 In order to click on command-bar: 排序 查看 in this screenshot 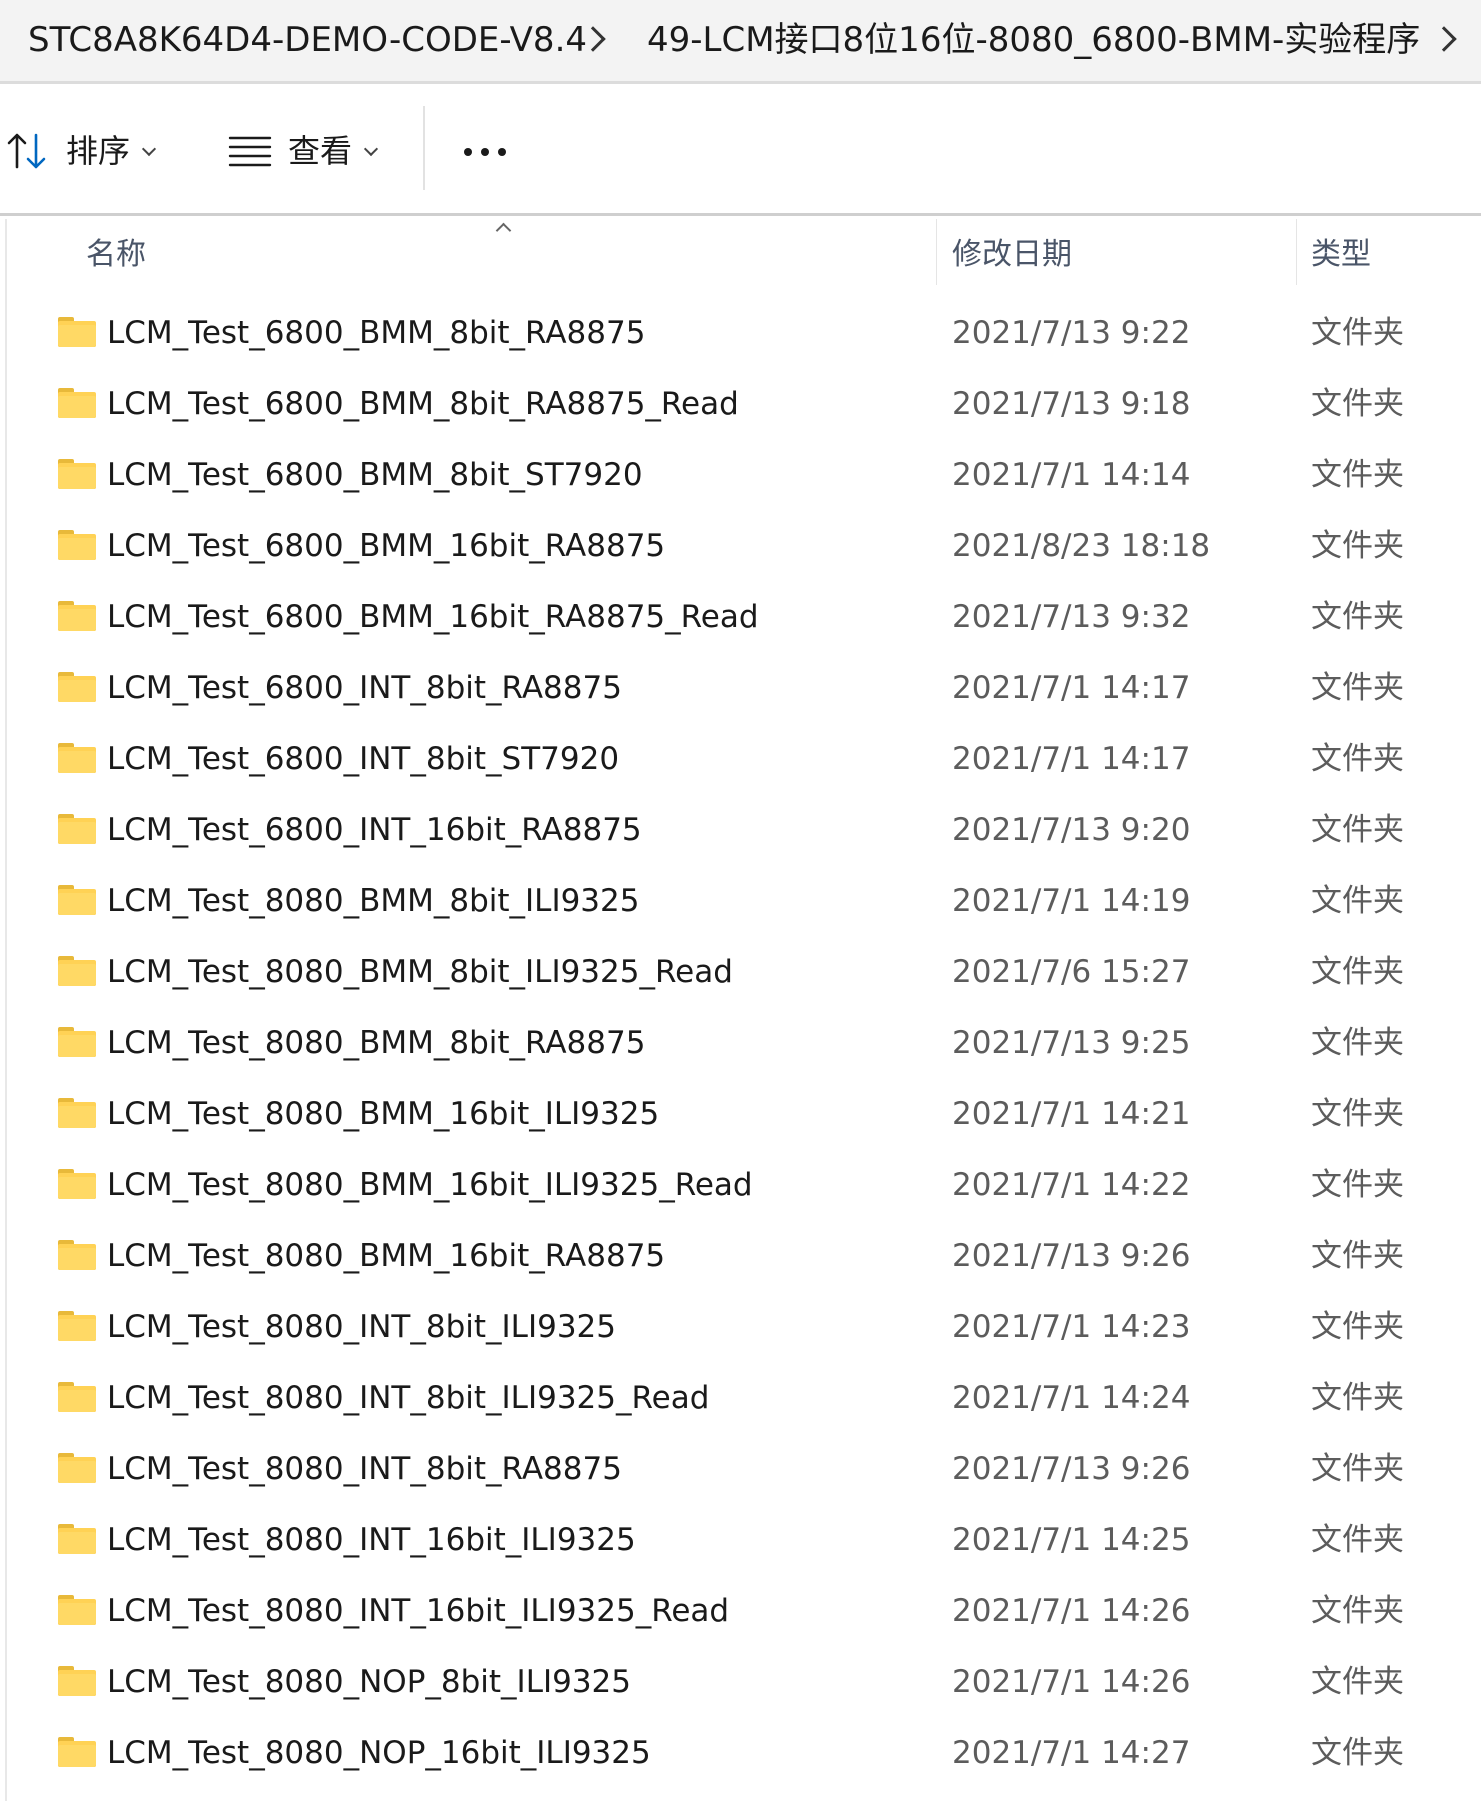, I will do `click(740, 151)`.